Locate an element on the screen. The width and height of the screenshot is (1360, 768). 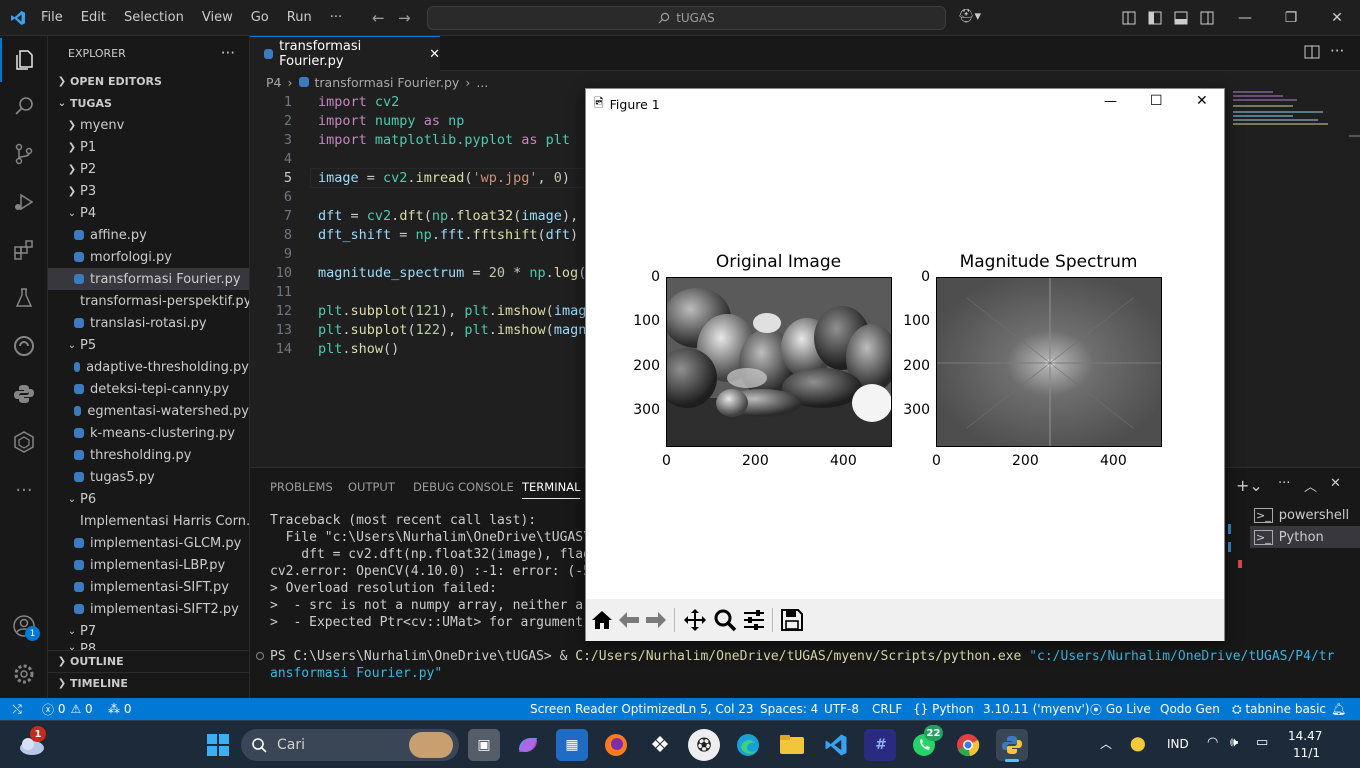
run-debug-icon is located at coordinates (24, 202).